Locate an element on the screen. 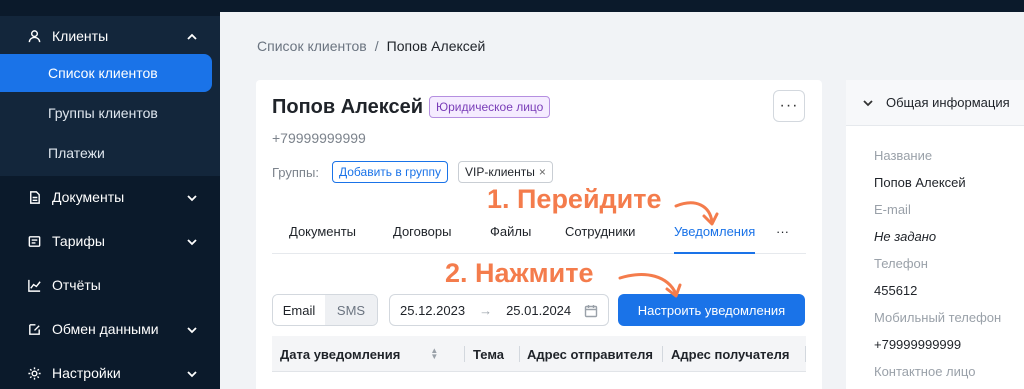  sidebar-item-label: Отчёты is located at coordinates (76, 285).